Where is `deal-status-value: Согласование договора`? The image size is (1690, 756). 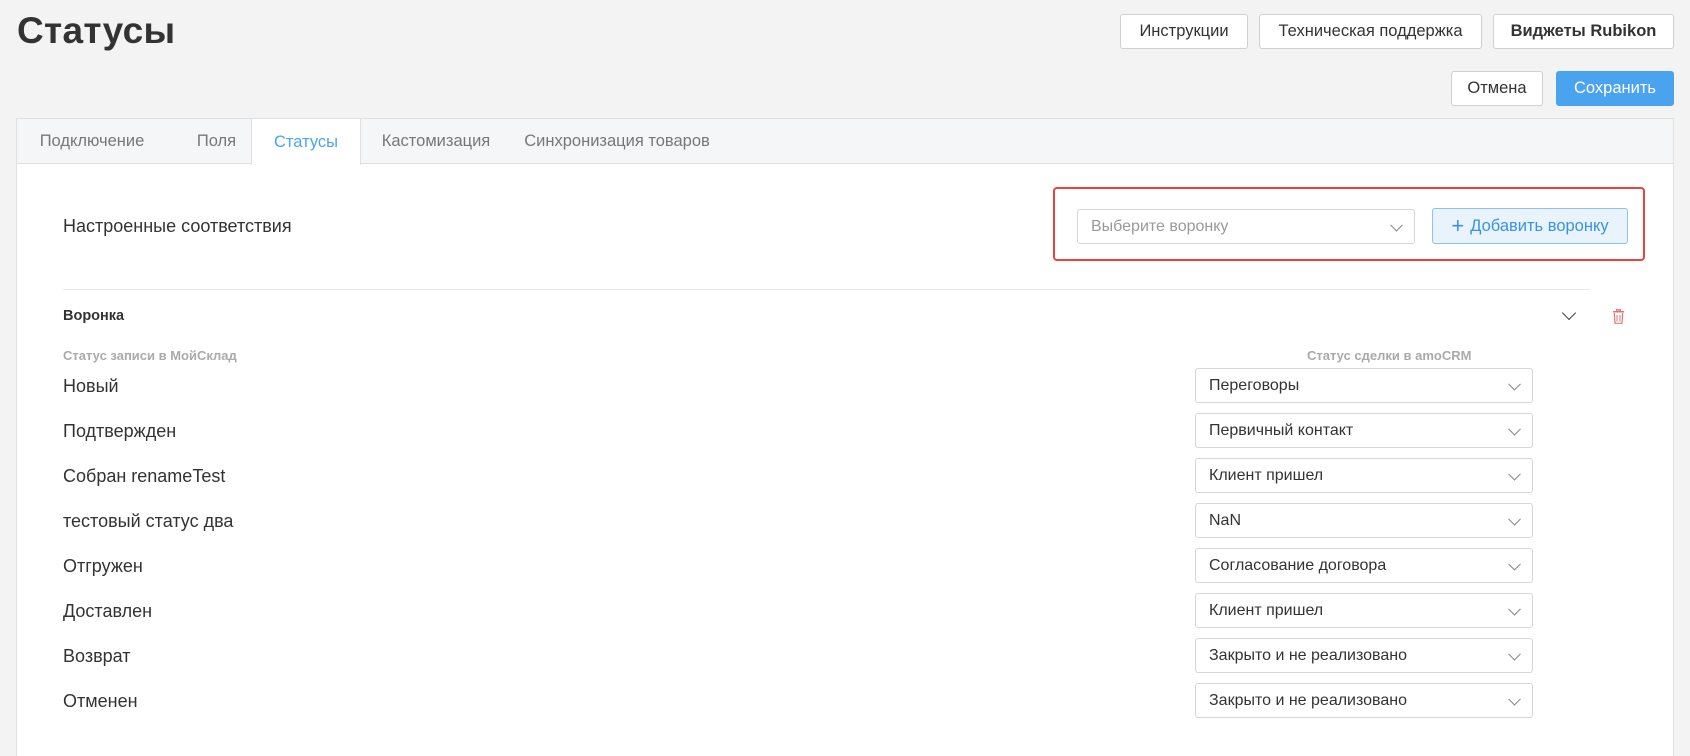
deal-status-value: Согласование договора is located at coordinates (1298, 565).